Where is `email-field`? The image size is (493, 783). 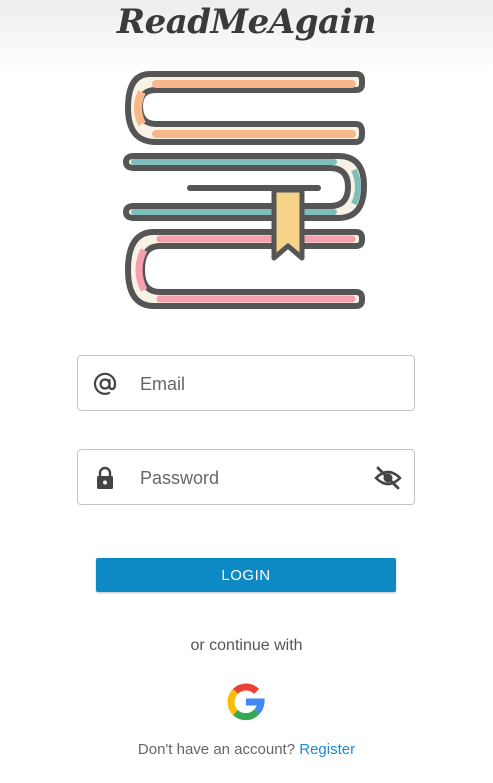 email-field is located at coordinates (246, 383).